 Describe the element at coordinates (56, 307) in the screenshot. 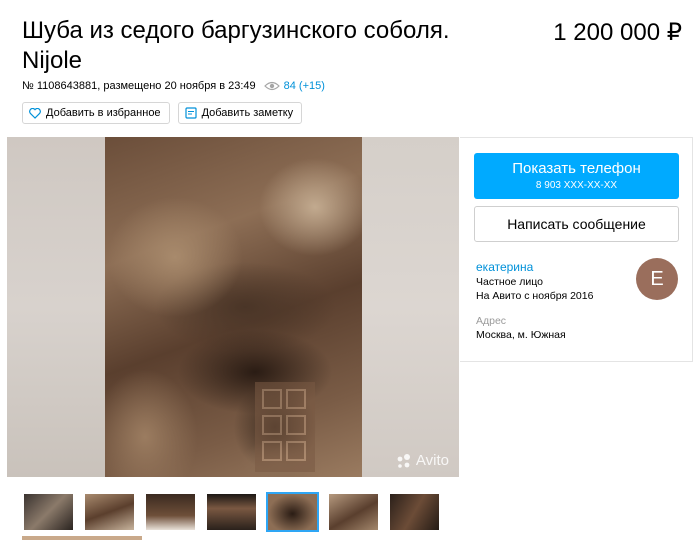

I see `gallery-backdrop-left` at that location.